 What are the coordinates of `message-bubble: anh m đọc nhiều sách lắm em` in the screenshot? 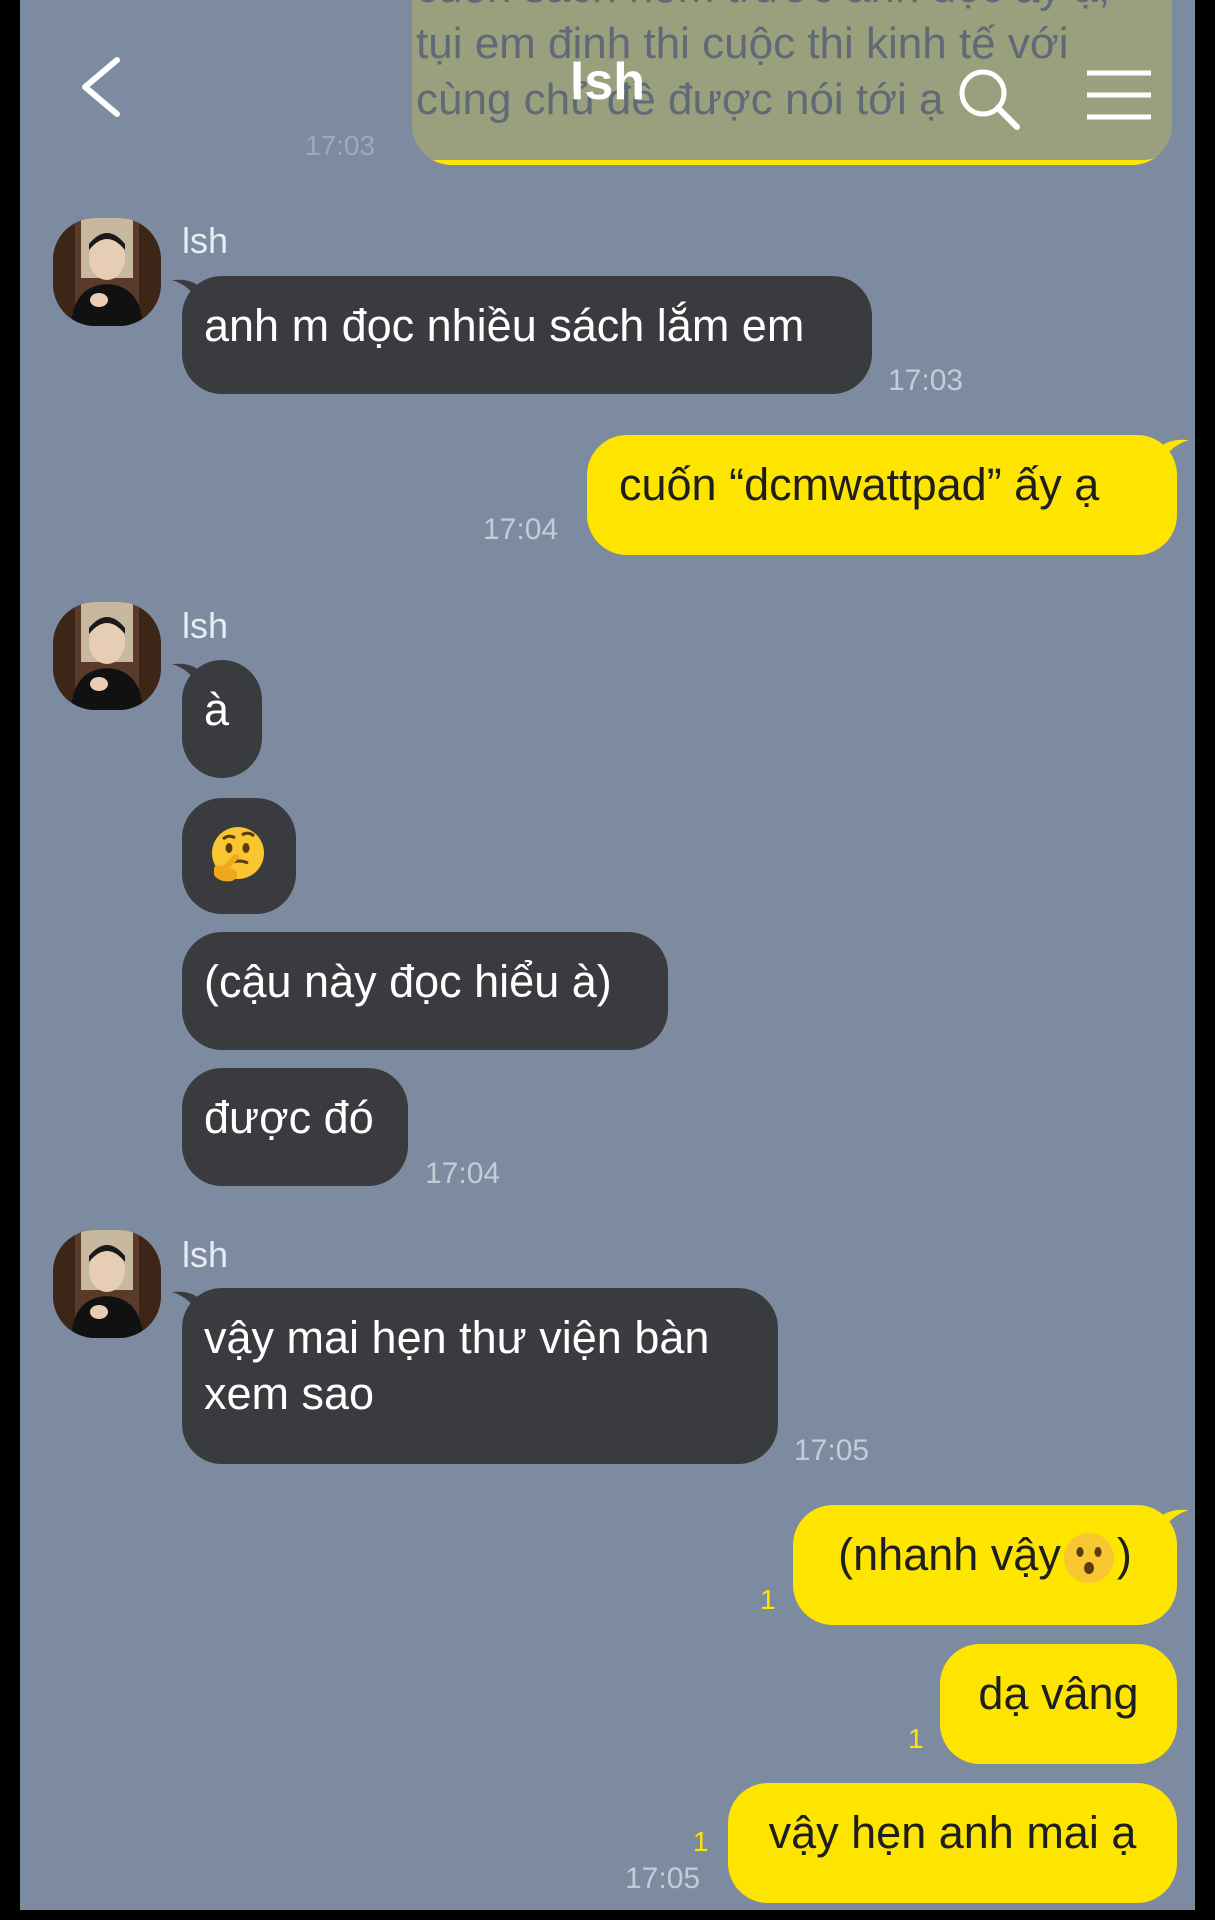 It's located at (527, 335).